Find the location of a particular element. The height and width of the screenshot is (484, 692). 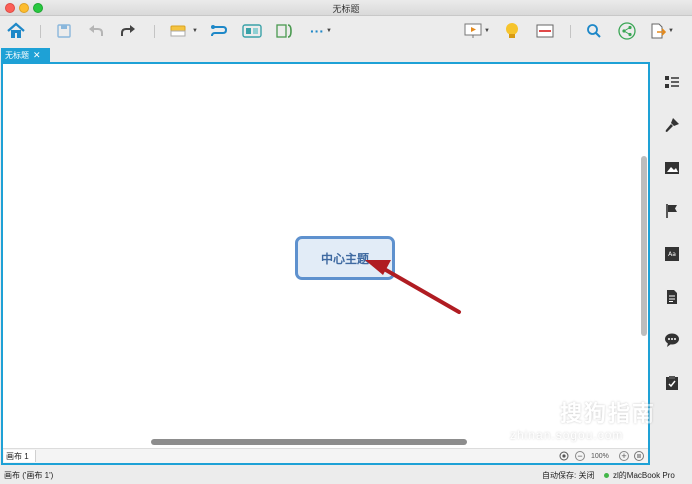

notes-button is located at coordinates (672, 297).